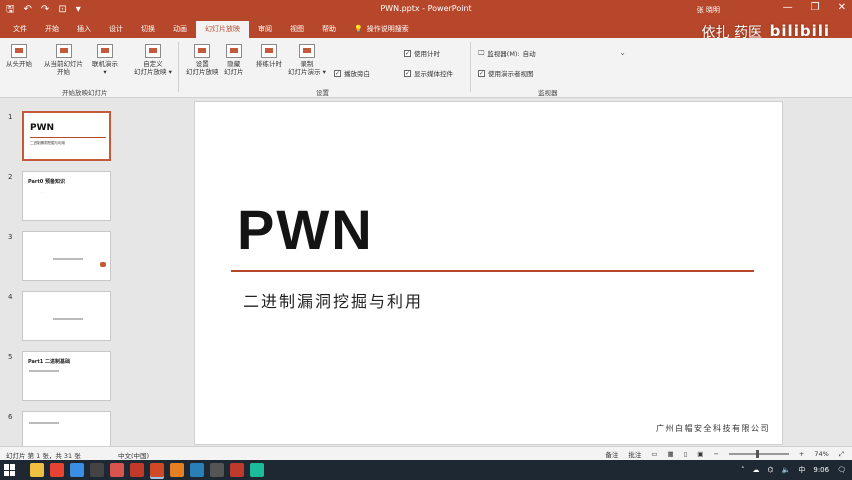  Describe the element at coordinates (841, 454) in the screenshot. I see `fit-to-window-icon: ⤢` at that location.